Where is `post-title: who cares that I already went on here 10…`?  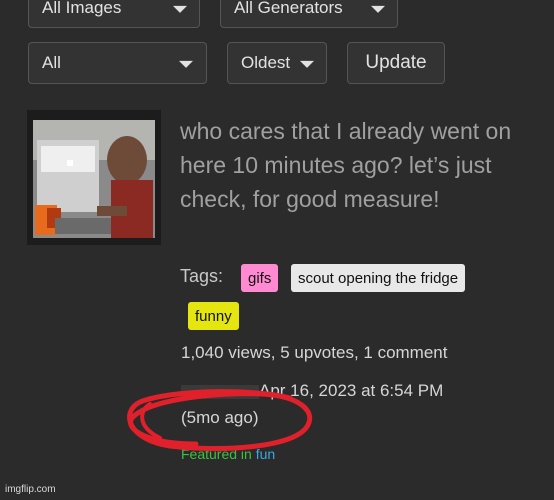
post-title: who cares that I already went on here 10… is located at coordinates (350, 165).